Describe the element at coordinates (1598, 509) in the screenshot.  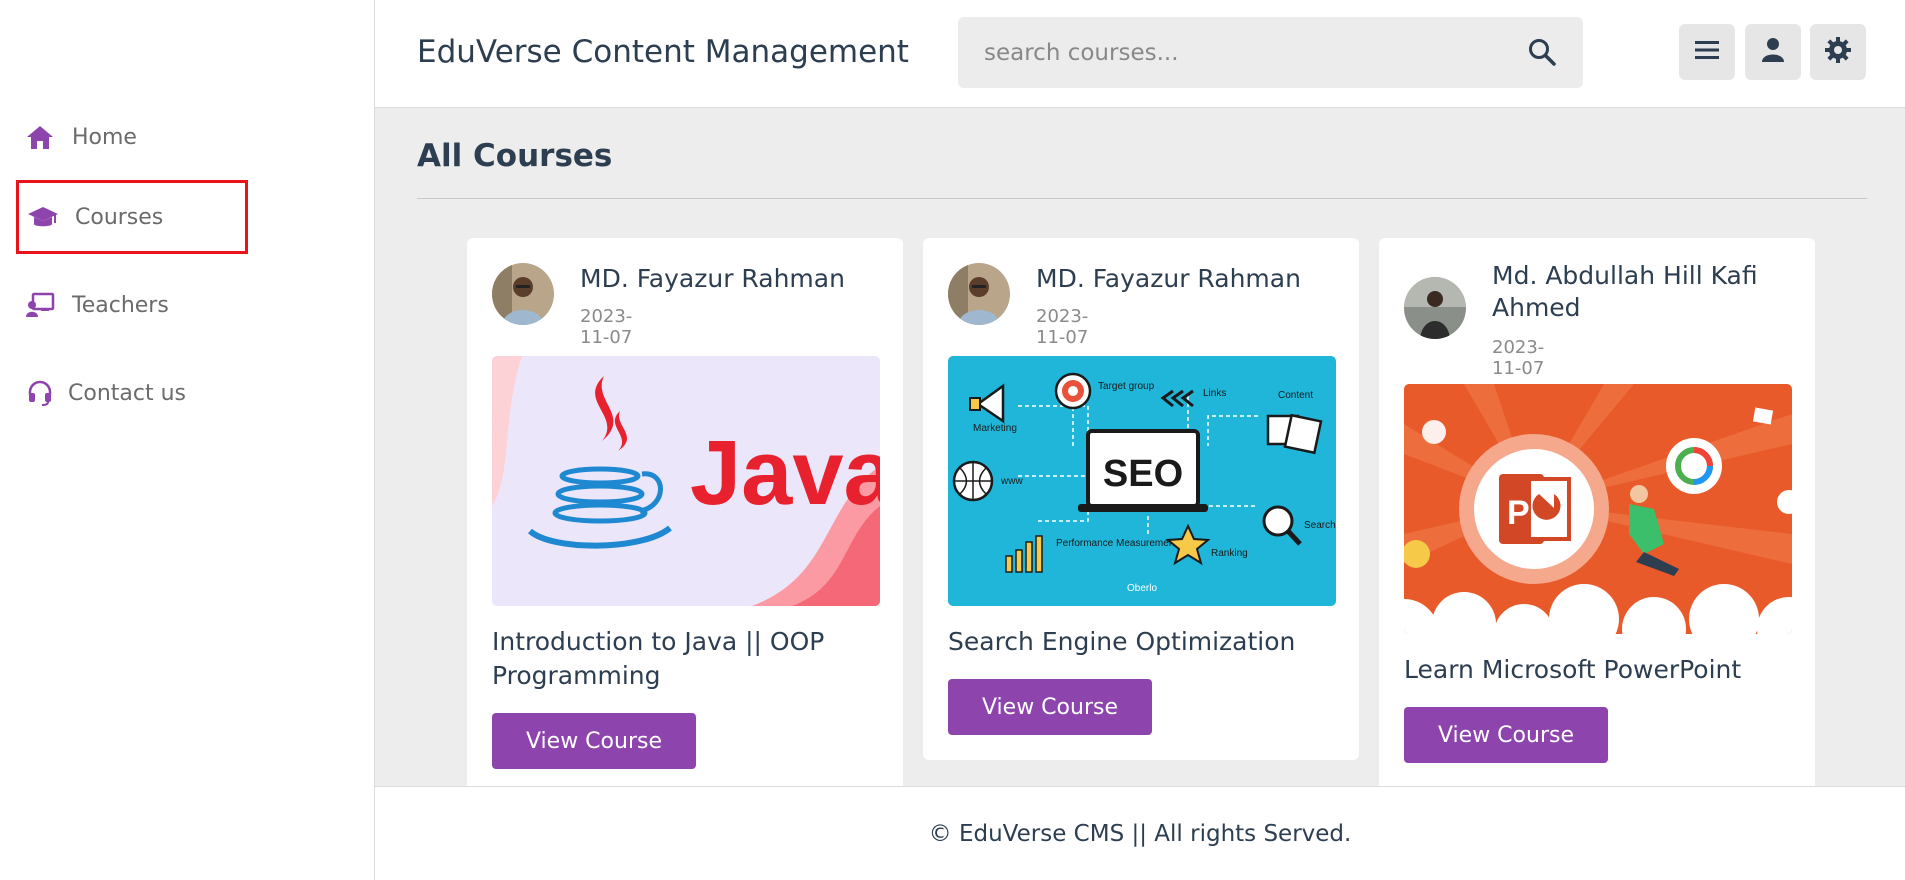
I see `course-thumbnail: P` at that location.